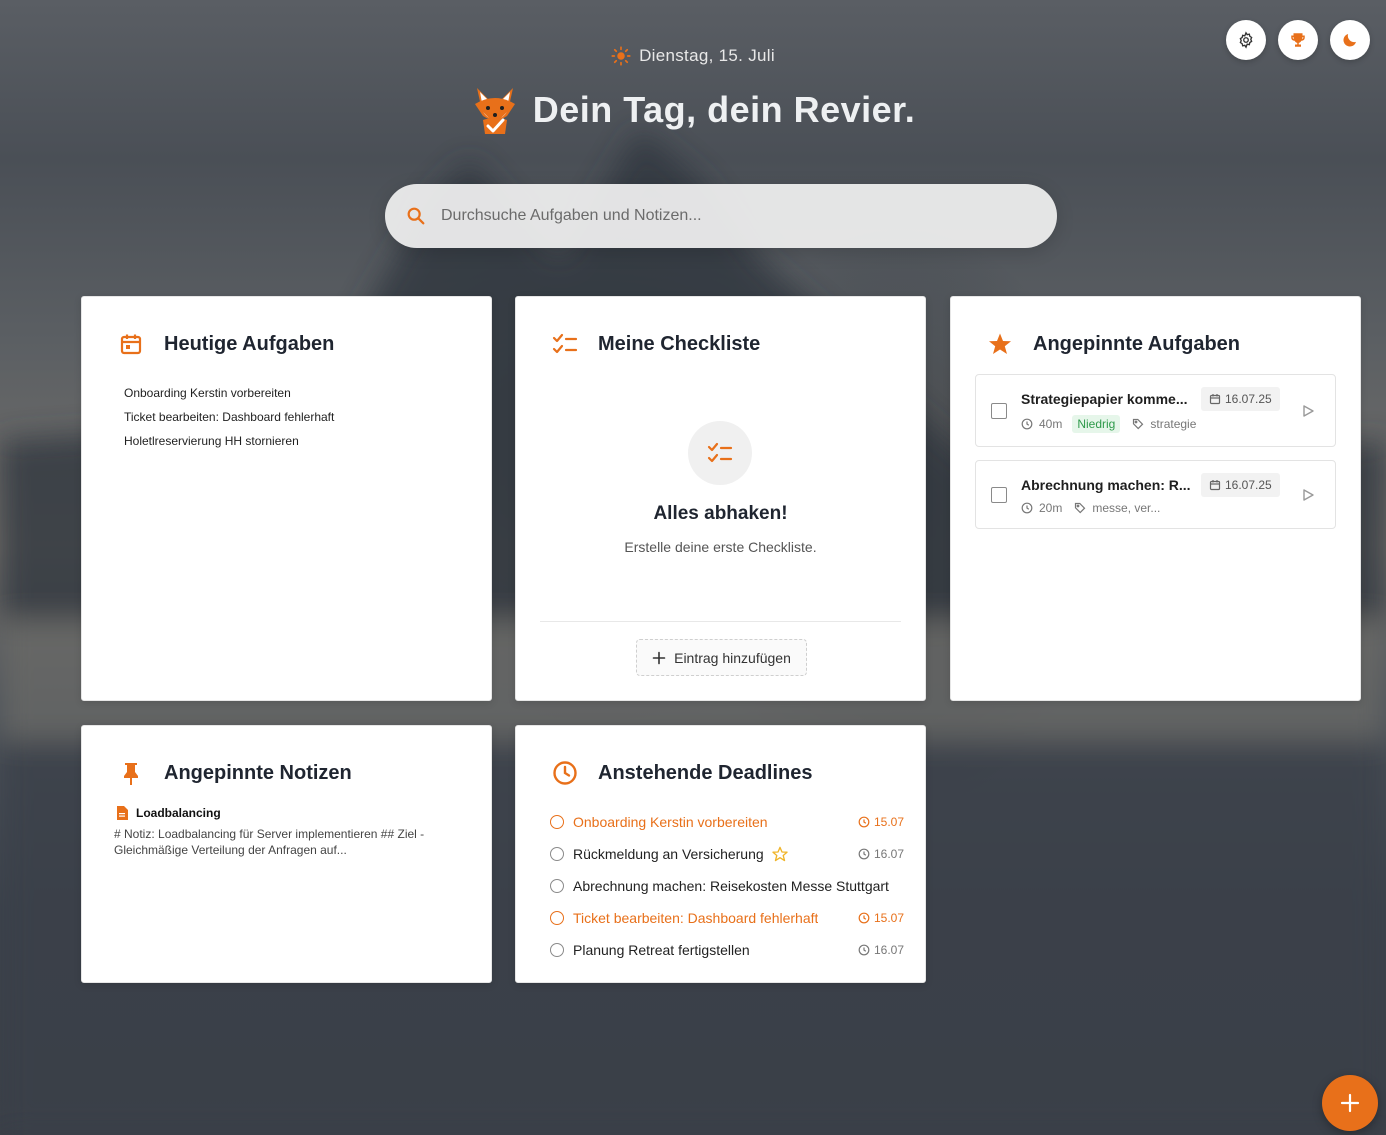 This screenshot has height=1135, width=1386. Describe the element at coordinates (720, 547) in the screenshot. I see `empty-state-subtitle: Erstelle deine erste Checkliste.` at that location.